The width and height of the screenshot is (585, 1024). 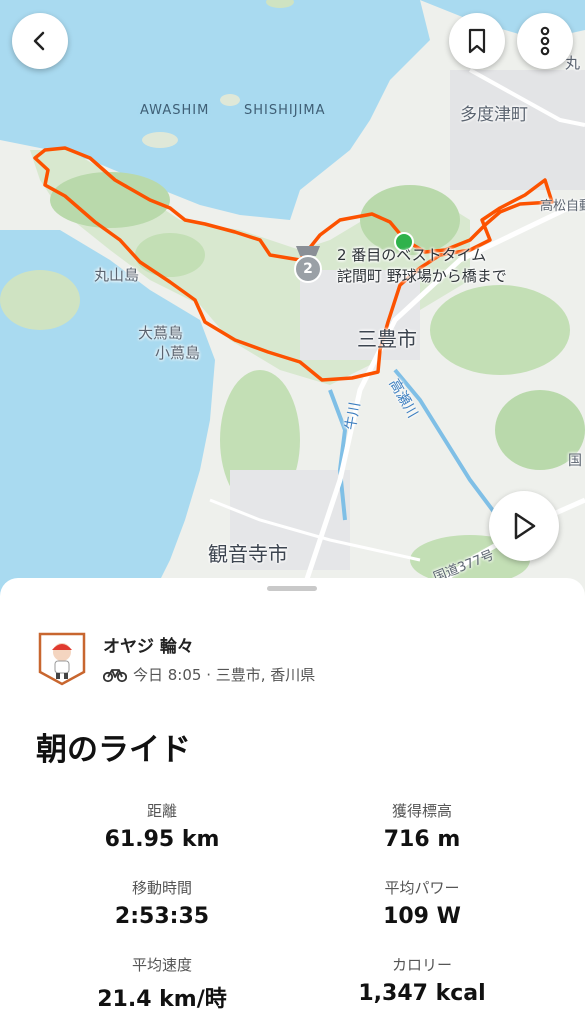 I want to click on bookmark-icon, so click(x=477, y=41).